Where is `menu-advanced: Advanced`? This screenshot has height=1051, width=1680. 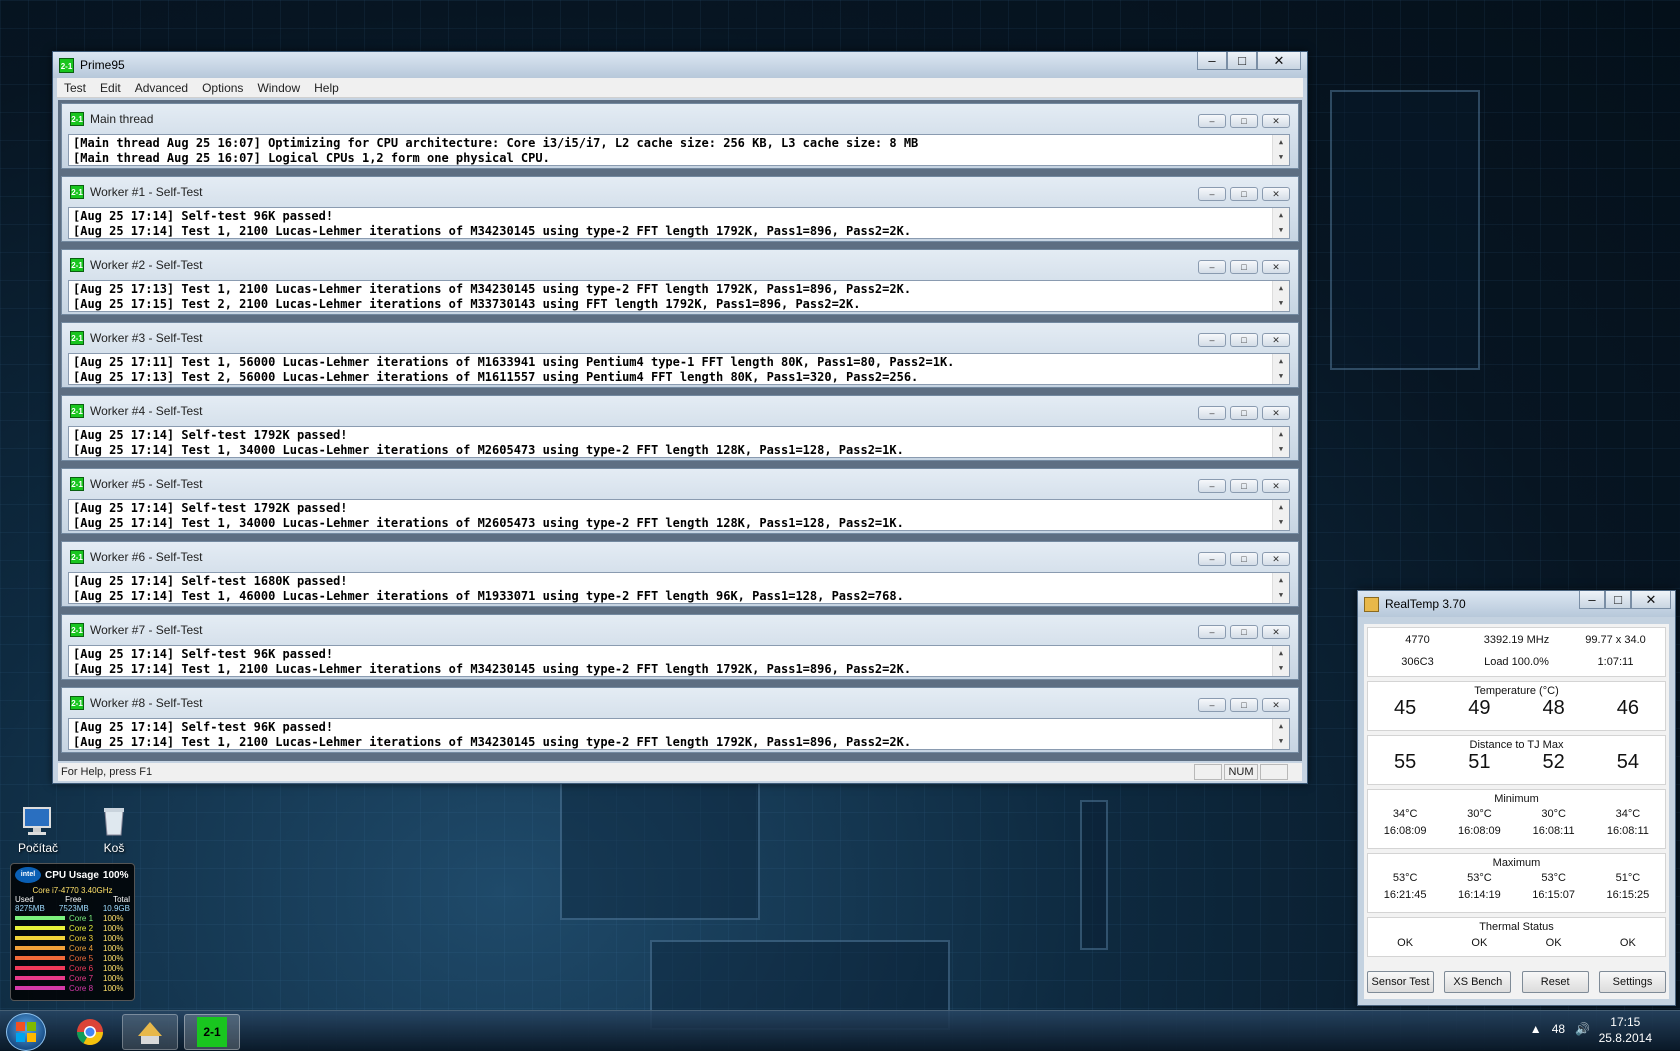
menu-advanced: Advanced is located at coordinates (161, 88).